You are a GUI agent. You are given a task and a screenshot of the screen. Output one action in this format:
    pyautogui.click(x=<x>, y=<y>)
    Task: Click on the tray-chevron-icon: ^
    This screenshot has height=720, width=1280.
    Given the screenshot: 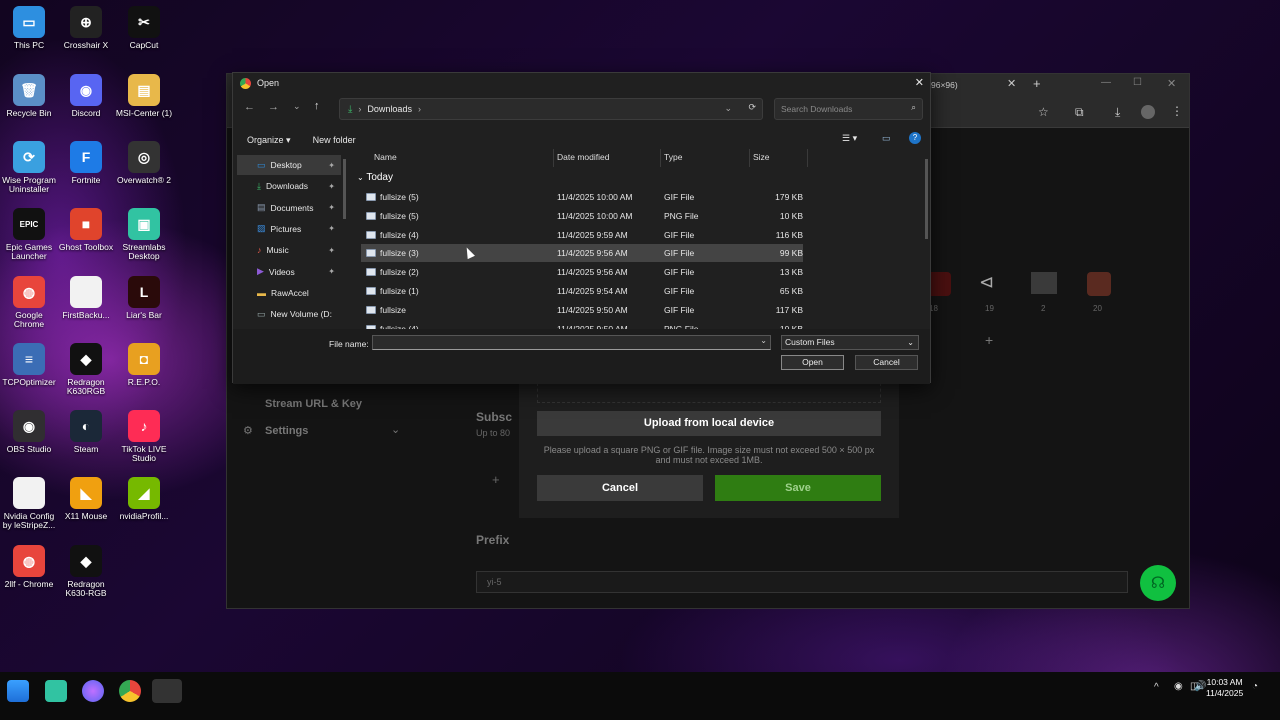 What is the action you would take?
    pyautogui.click(x=1156, y=687)
    